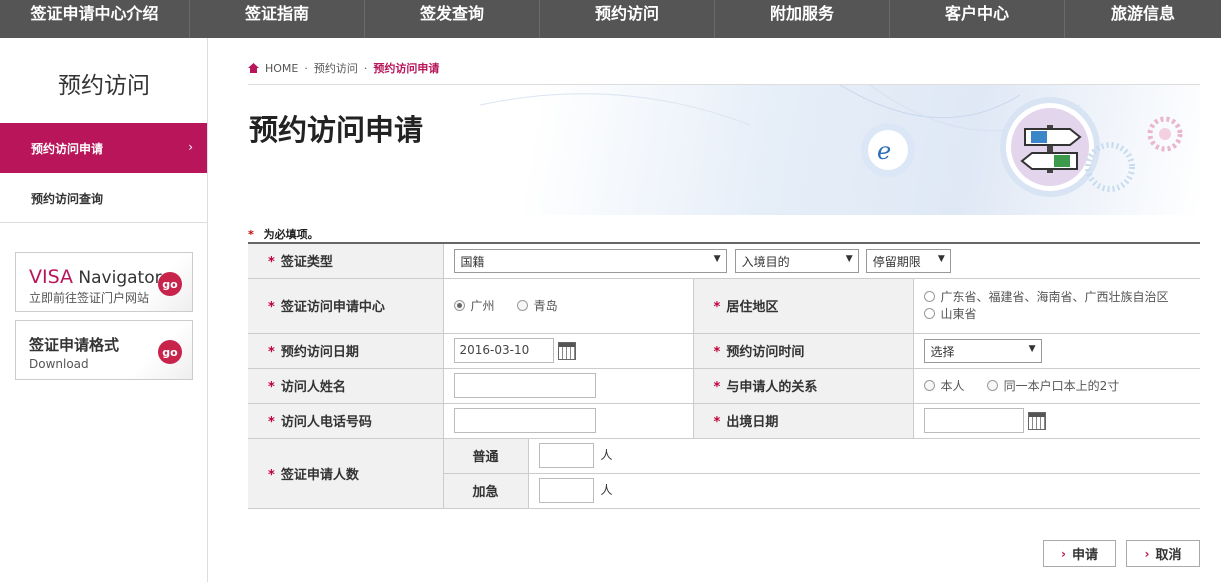 Image resolution: width=1221 pixels, height=582 pixels. What do you see at coordinates (566, 490) in the screenshot?
I see `urgent-count-input` at bounding box center [566, 490].